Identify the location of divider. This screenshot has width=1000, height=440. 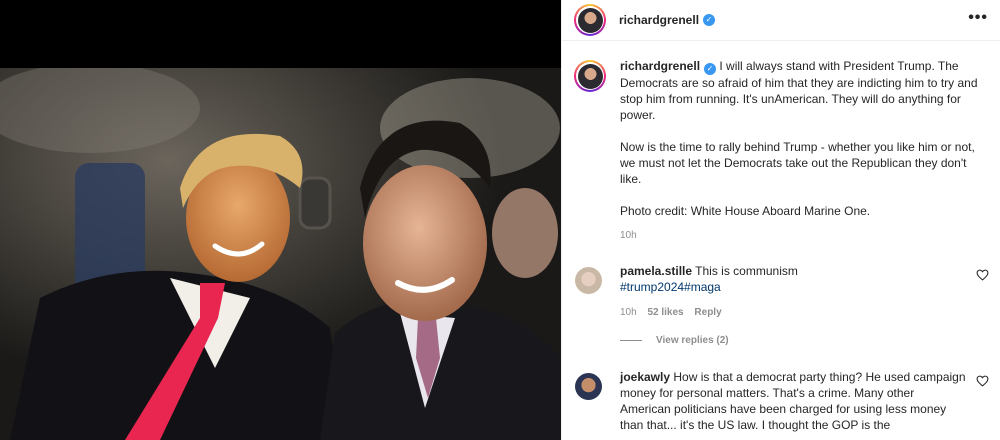
(631, 340).